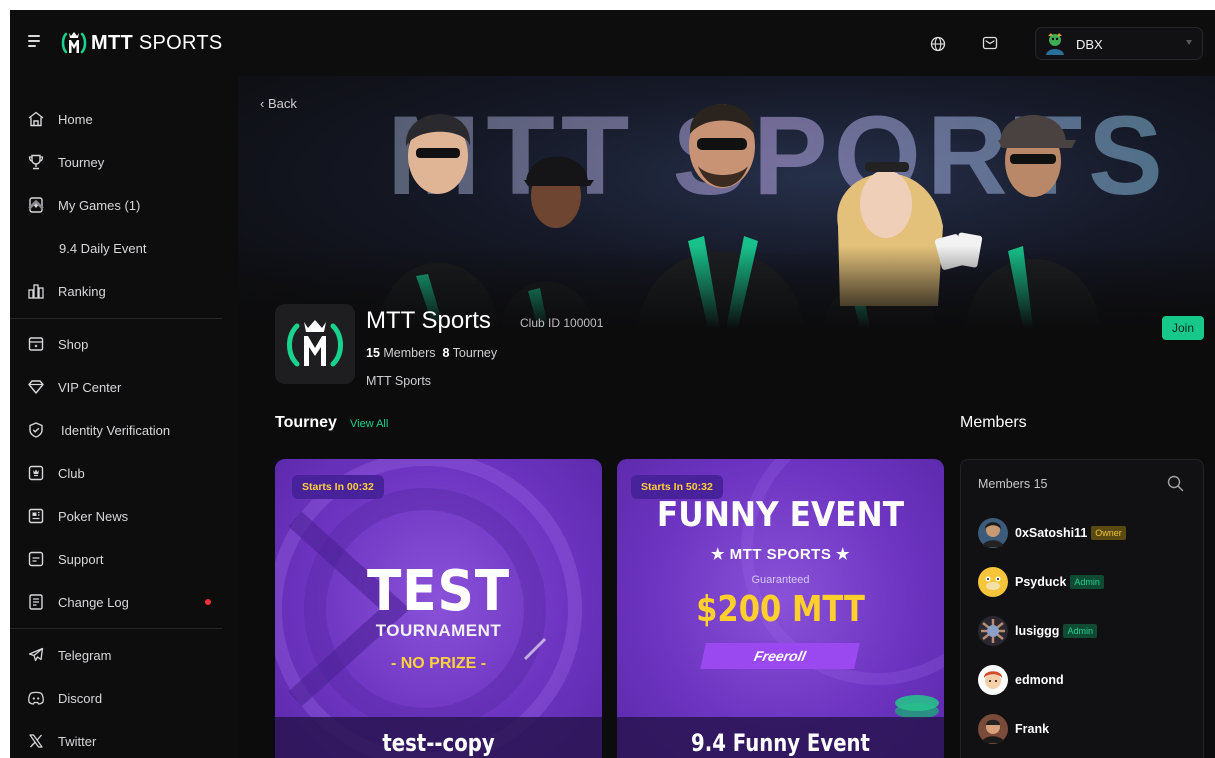  What do you see at coordinates (438, 591) in the screenshot?
I see `card-art-title: TEST` at bounding box center [438, 591].